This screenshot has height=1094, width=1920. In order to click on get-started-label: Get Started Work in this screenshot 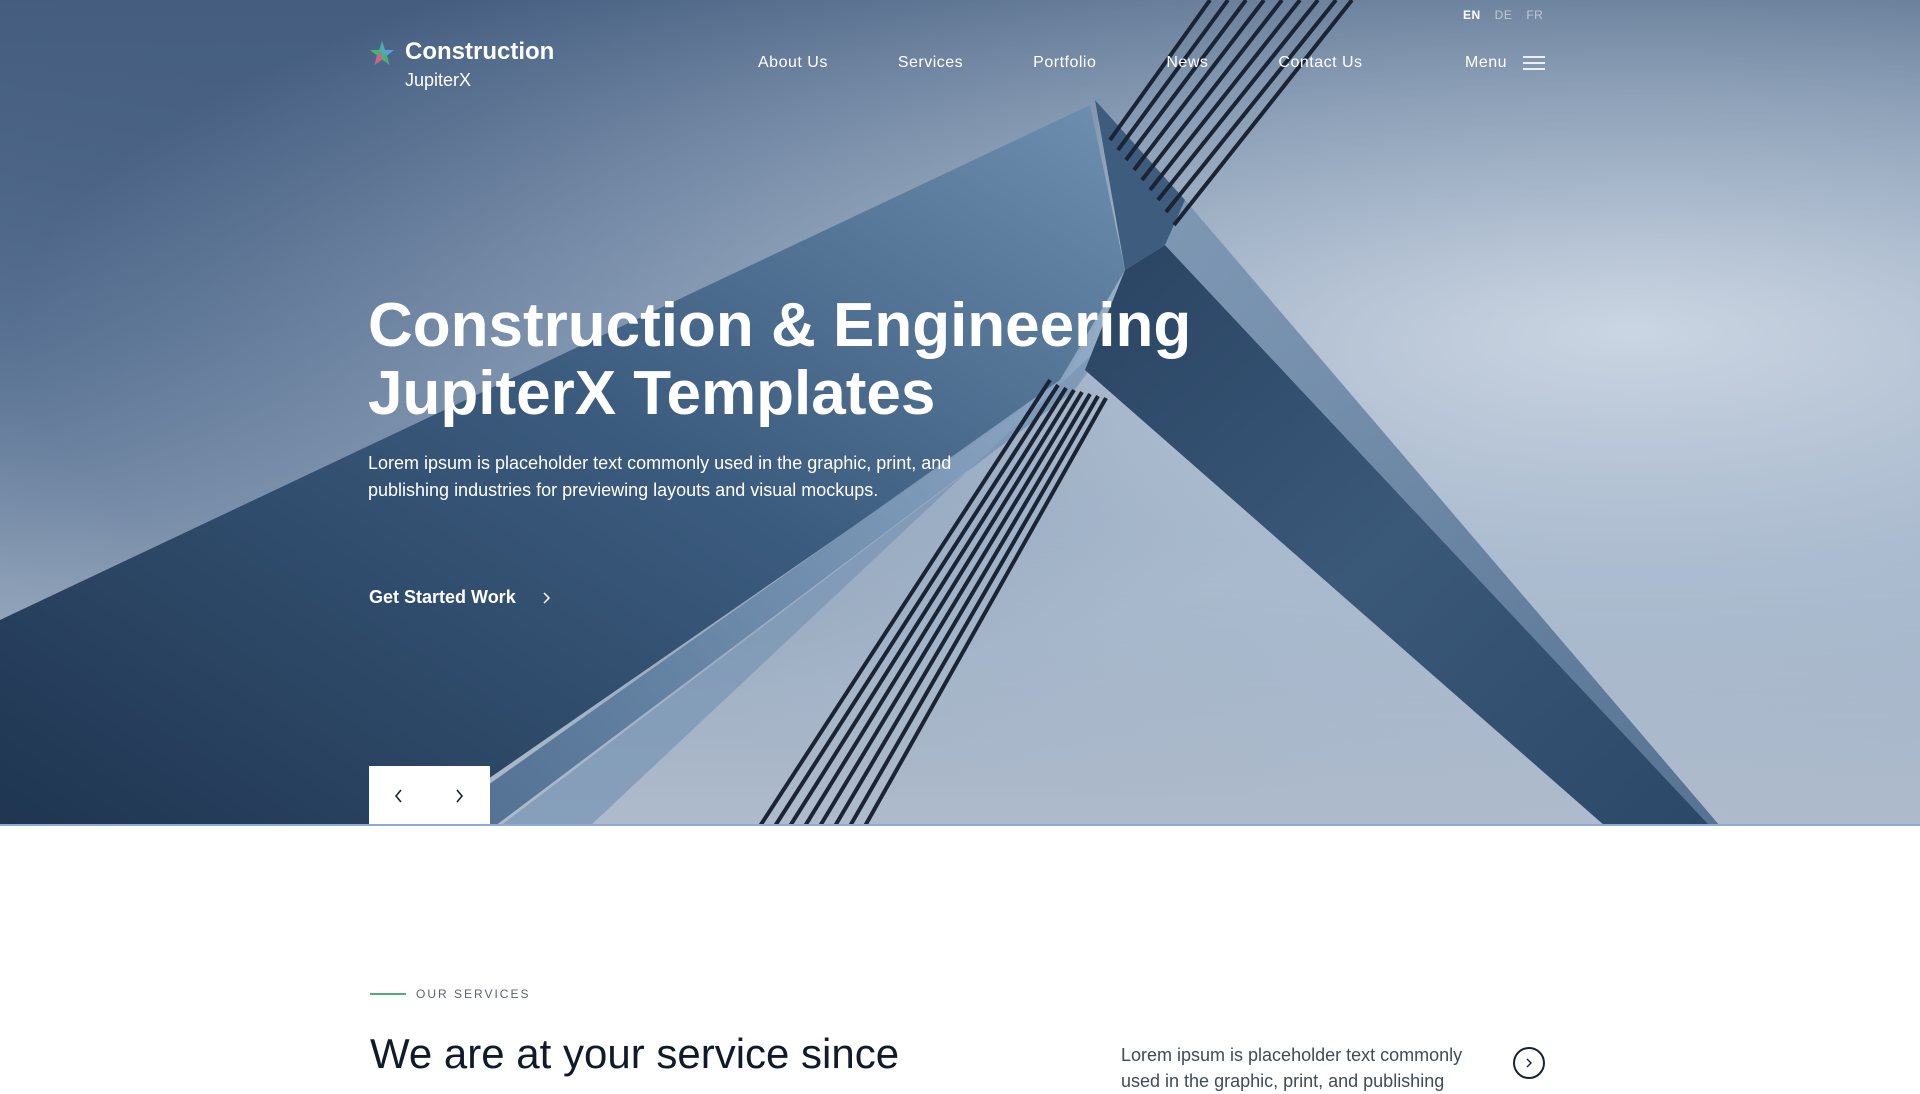, I will do `click(442, 597)`.